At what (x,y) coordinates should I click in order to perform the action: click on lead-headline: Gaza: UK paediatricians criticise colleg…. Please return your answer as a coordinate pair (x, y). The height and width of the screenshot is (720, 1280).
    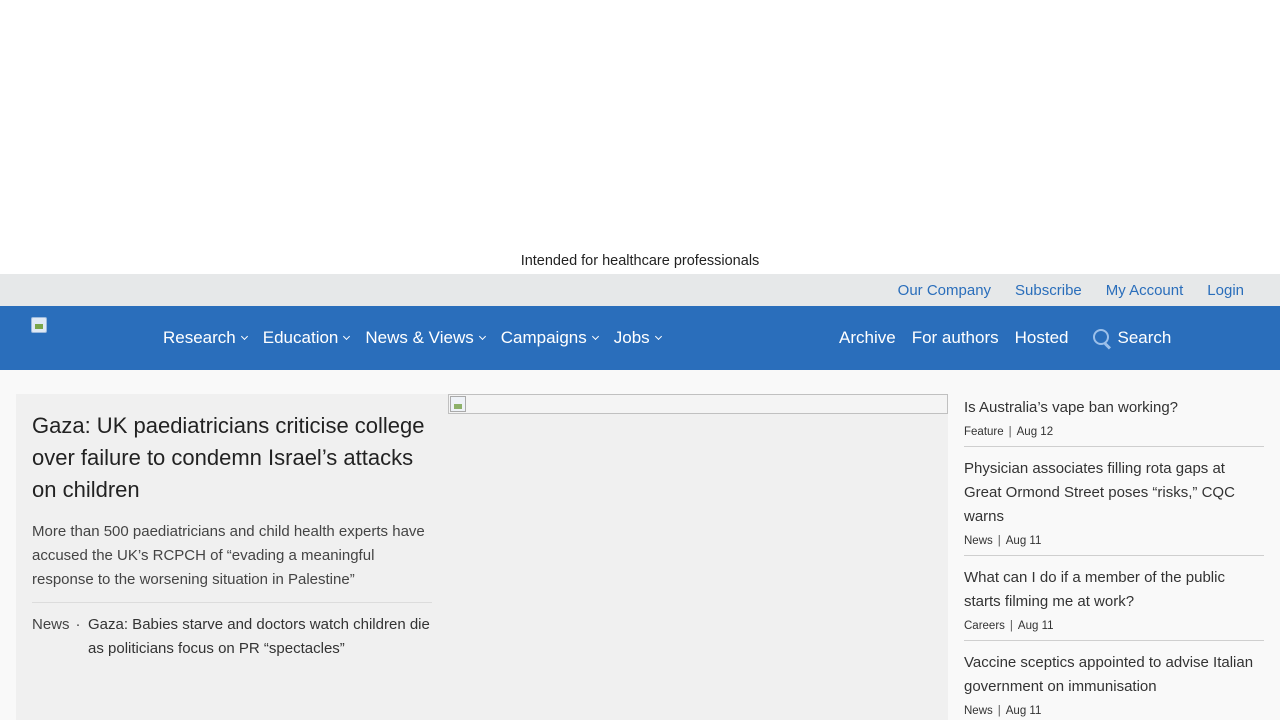
    Looking at the image, I should click on (232, 458).